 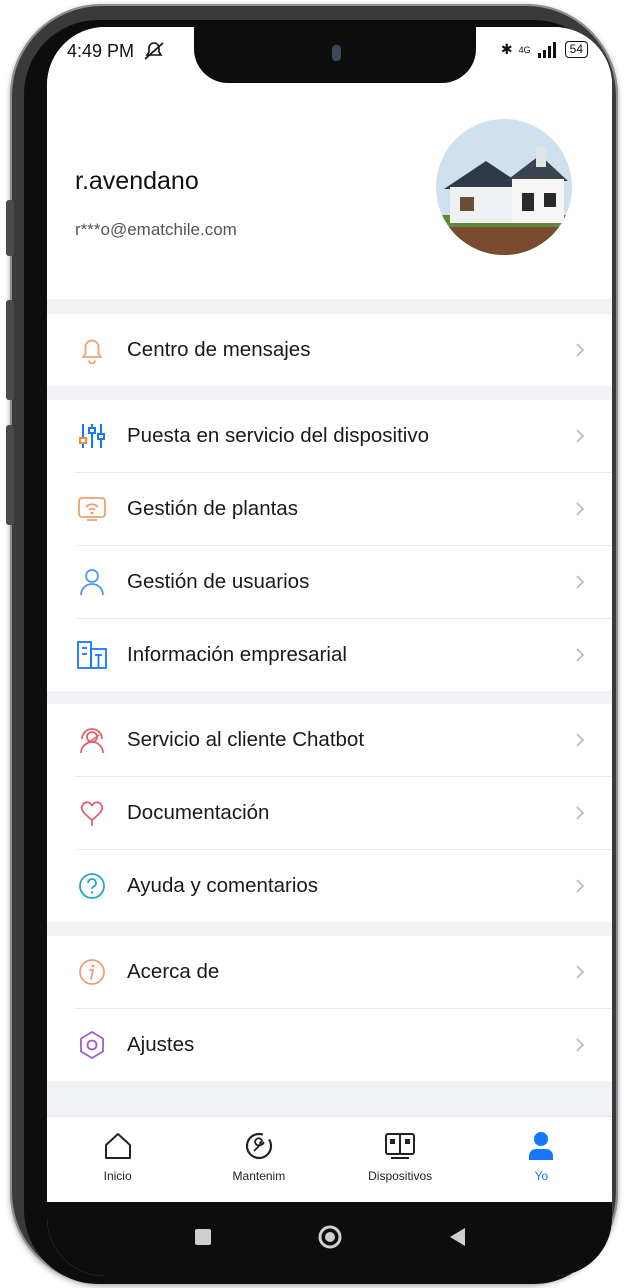 I want to click on menu-item-servicio-al-cliente-chatbot: Servicio al cliente Chatbot, so click(x=343, y=740).